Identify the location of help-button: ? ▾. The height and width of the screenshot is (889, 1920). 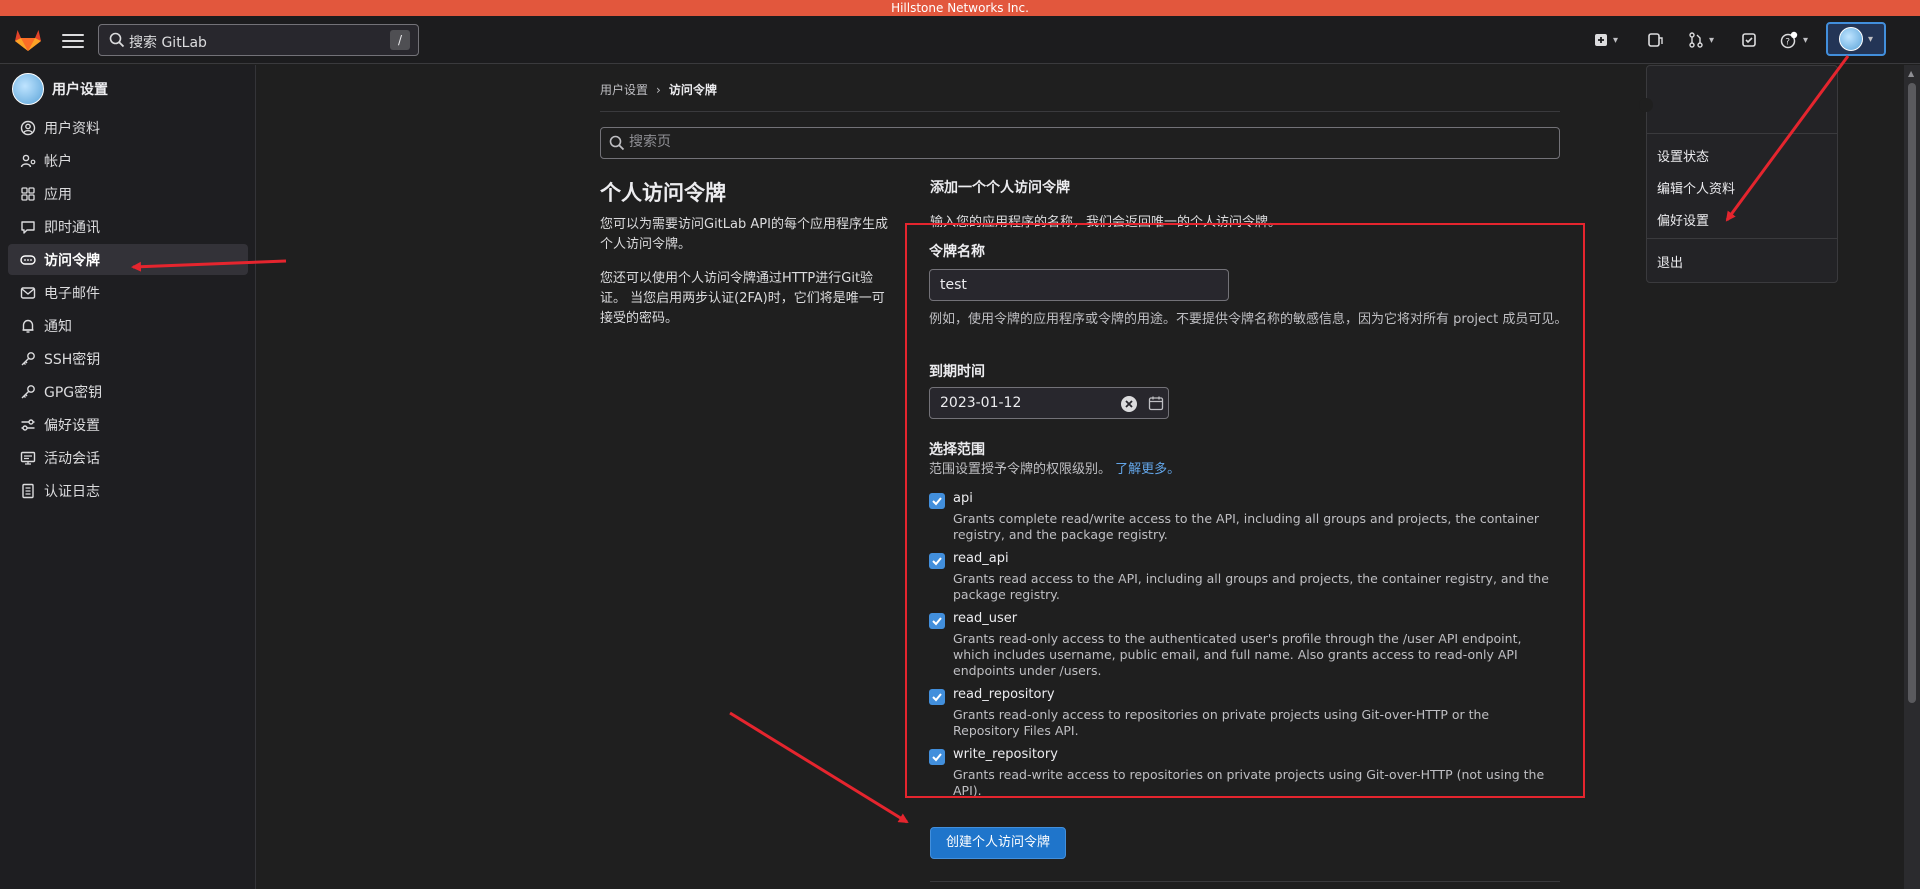
(1794, 40).